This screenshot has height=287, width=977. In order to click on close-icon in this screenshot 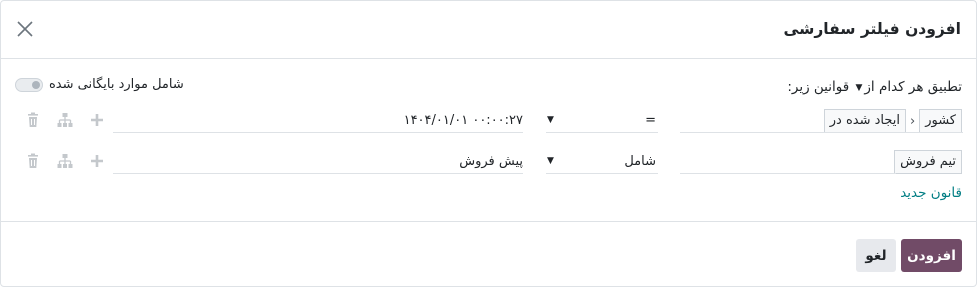, I will do `click(25, 29)`.